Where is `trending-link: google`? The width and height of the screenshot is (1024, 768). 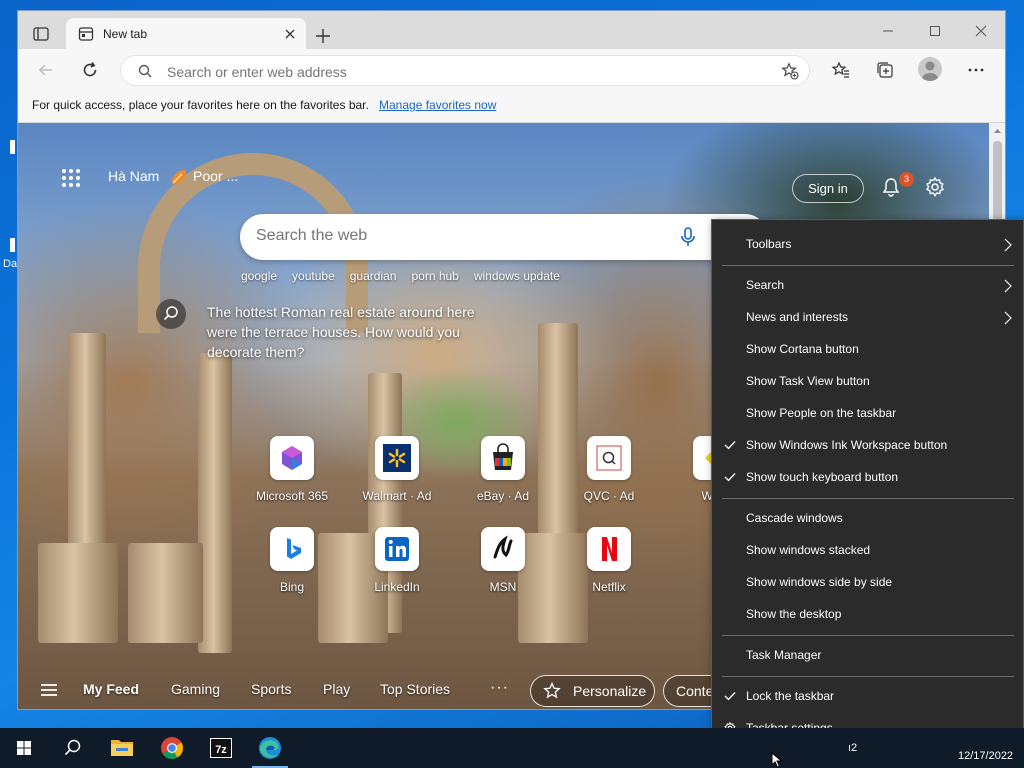
trending-link: google is located at coordinates (259, 276).